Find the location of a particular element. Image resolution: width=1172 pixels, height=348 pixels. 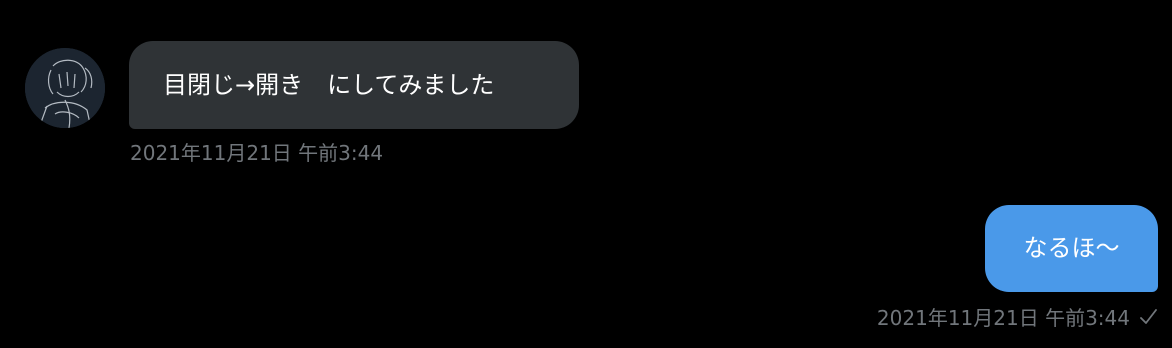

outgoing-message-timestamp: 2021年11月21日 午前3:44 is located at coordinates (1003, 318).